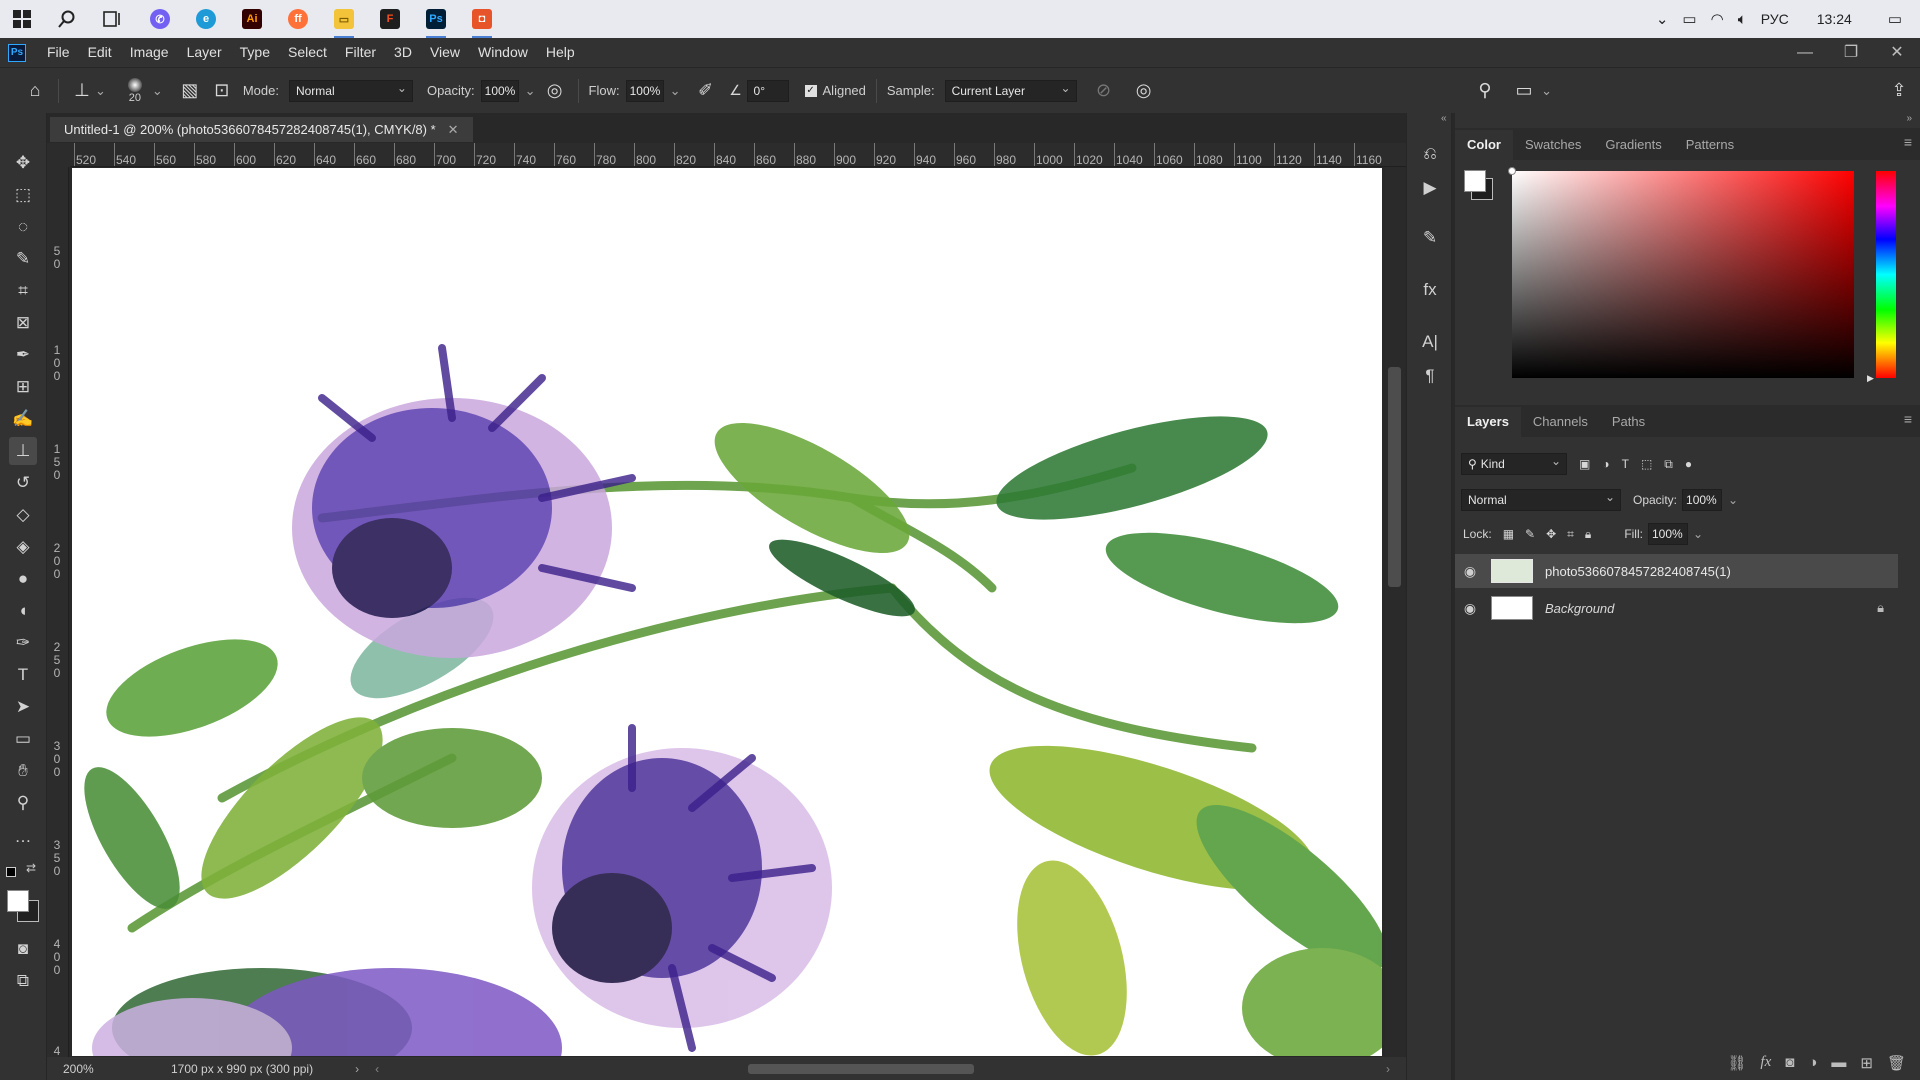  Describe the element at coordinates (1717, 19) in the screenshot. I see `wifi-icon: ◠` at that location.